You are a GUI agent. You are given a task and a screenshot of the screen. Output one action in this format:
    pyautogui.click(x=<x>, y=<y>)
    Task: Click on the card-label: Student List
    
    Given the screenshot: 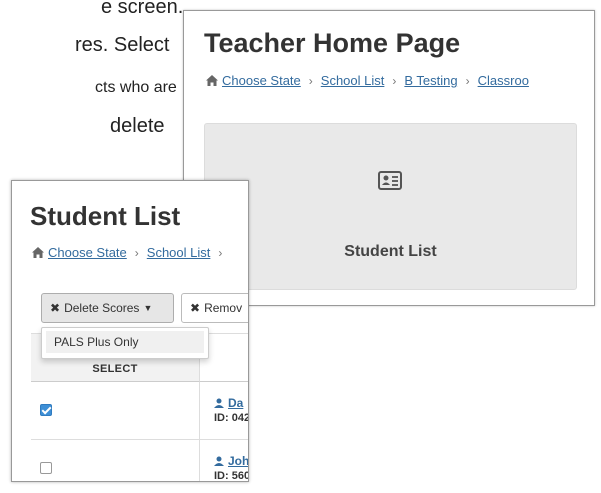 What is the action you would take?
    pyautogui.click(x=390, y=251)
    